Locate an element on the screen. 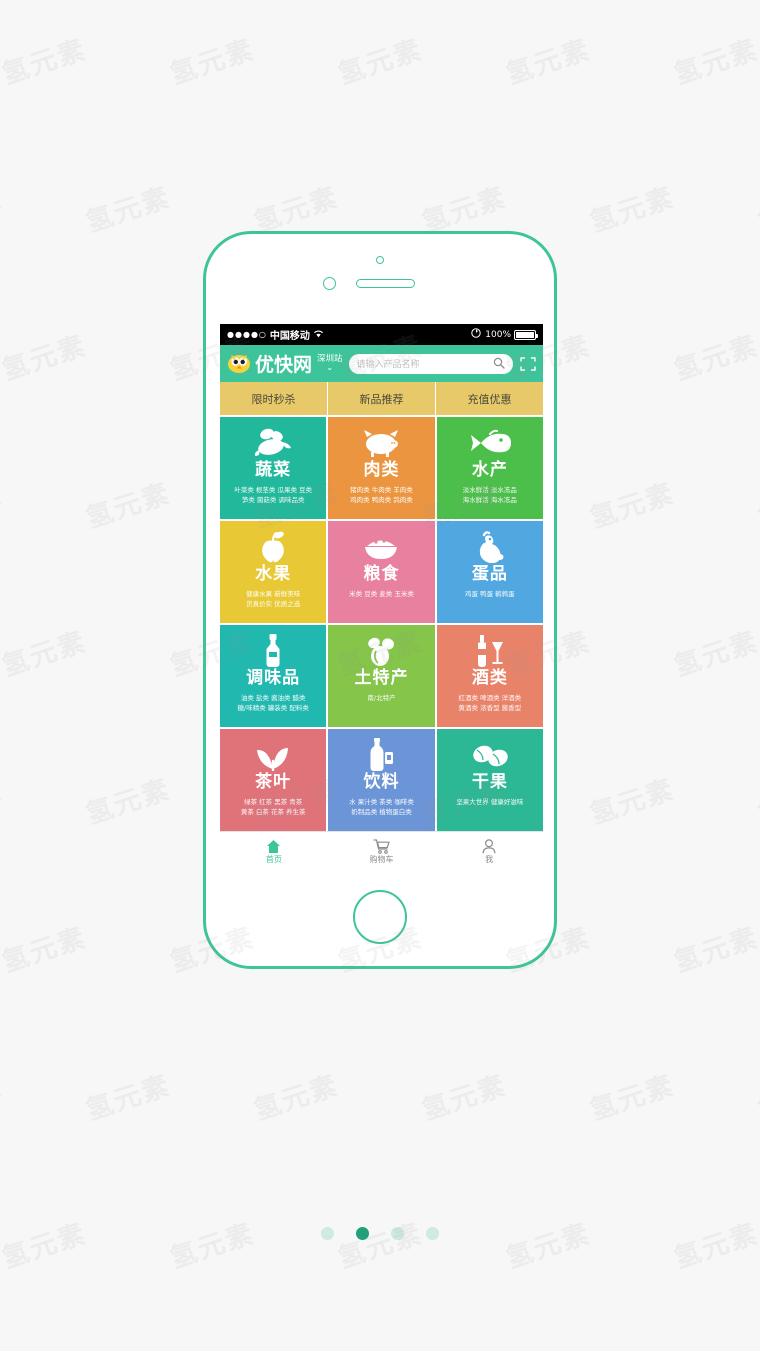  category-subtitles: 猪肉类 牛肉类 羊肉类 鸡肉类 鸭肉类 鸽肉类 is located at coordinates (381, 495).